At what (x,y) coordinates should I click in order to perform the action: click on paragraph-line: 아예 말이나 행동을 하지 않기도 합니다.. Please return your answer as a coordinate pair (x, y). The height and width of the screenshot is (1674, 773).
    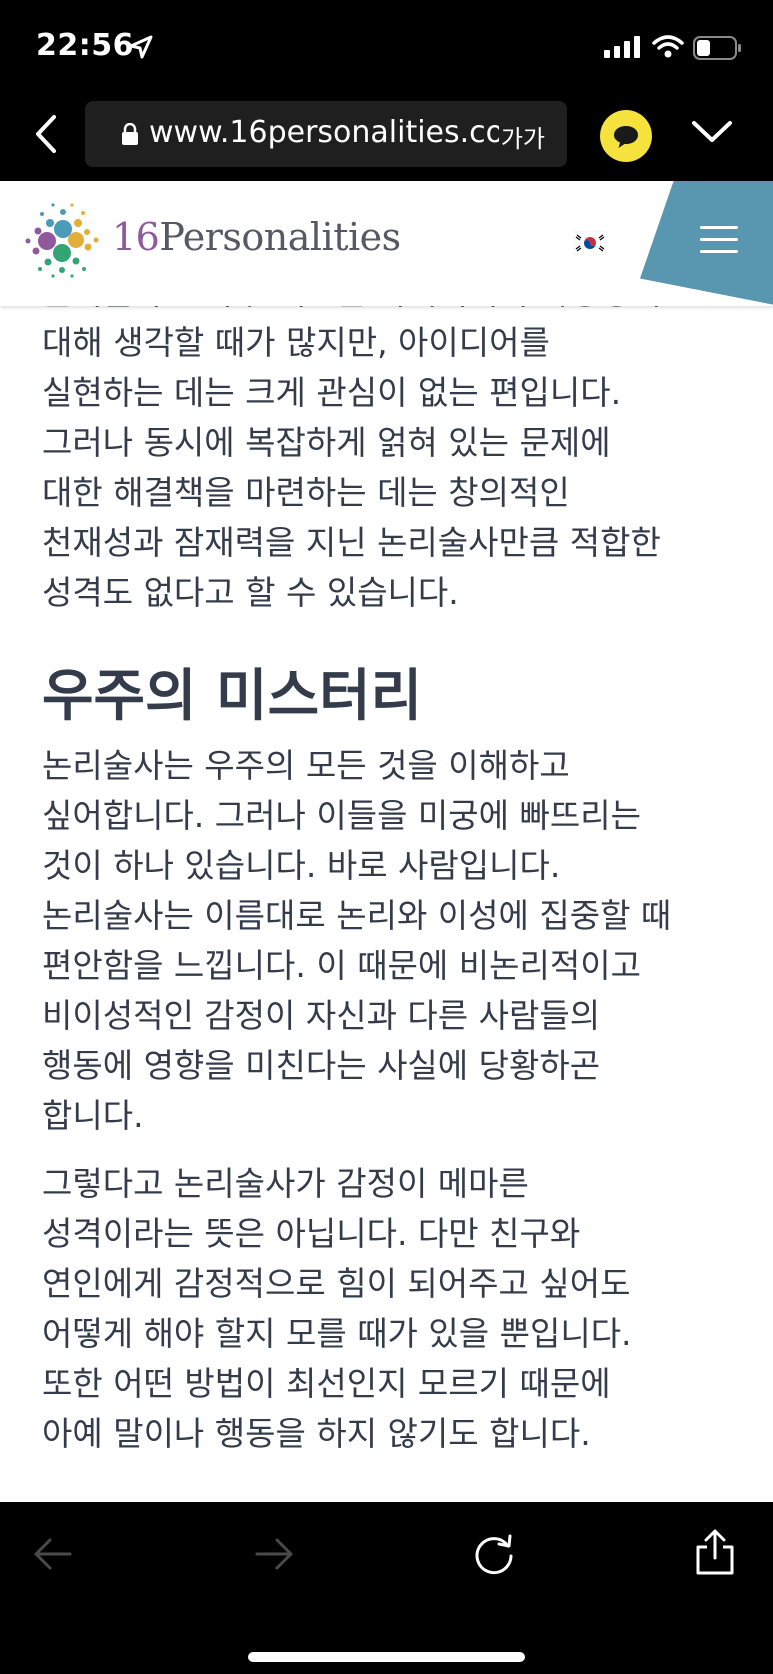
    Looking at the image, I should click on (316, 1433).